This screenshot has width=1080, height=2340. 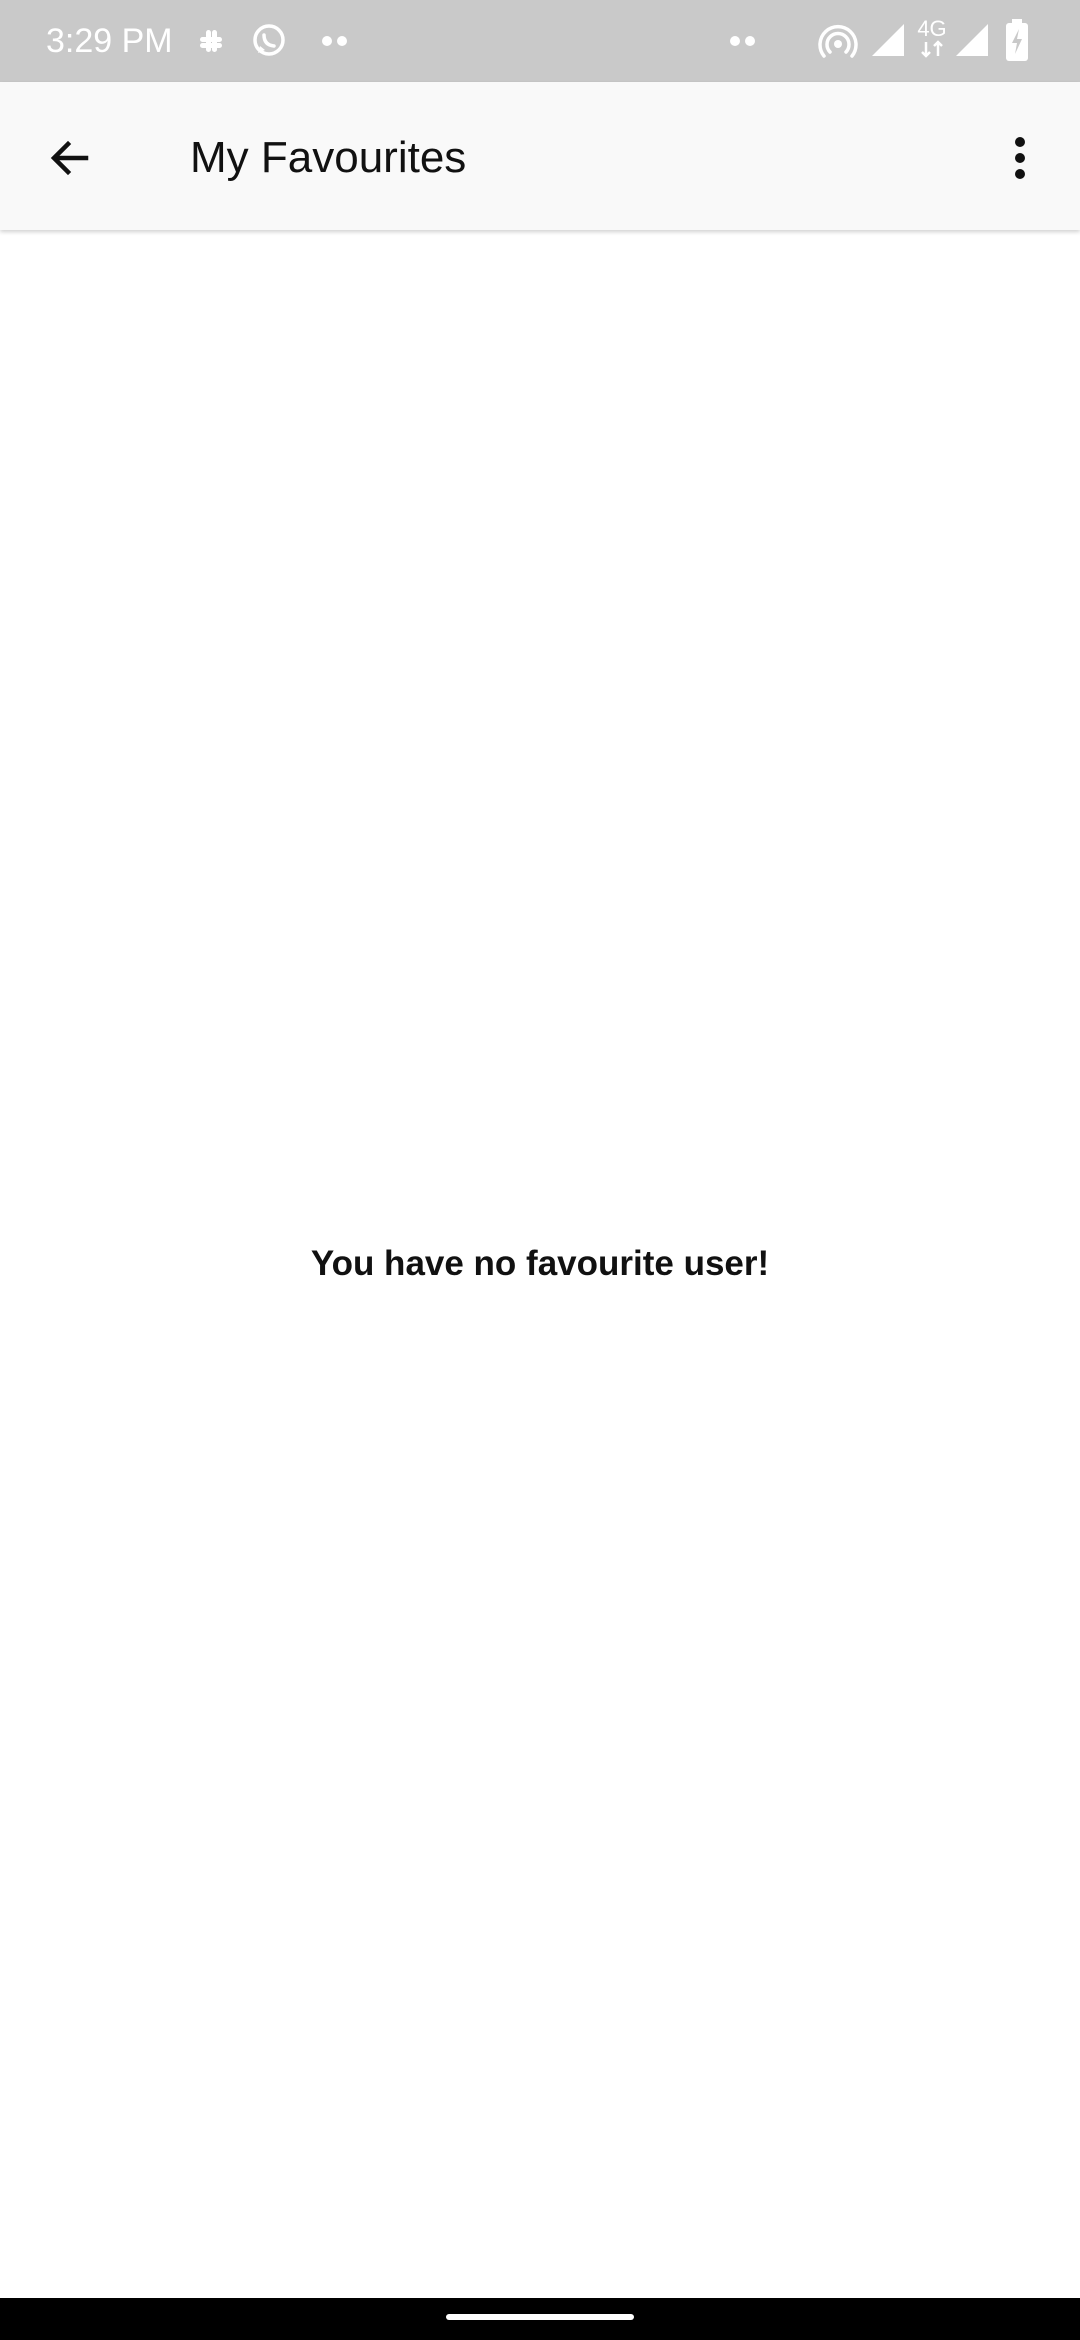 I want to click on network-type-label: 4G, so click(x=932, y=28).